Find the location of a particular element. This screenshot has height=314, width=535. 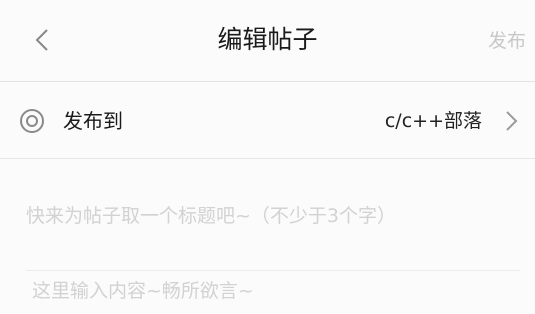

chevron-right-icon is located at coordinates (512, 121).